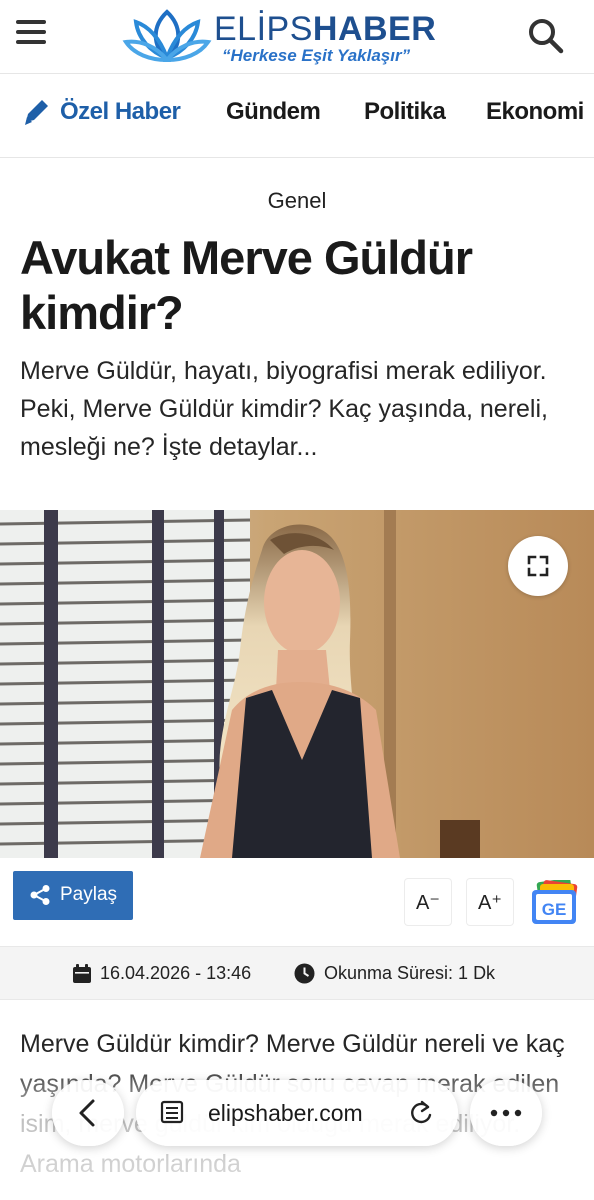  Describe the element at coordinates (176, 973) in the screenshot. I see `publish-date-text: 16.04.2026 - 13:46` at that location.